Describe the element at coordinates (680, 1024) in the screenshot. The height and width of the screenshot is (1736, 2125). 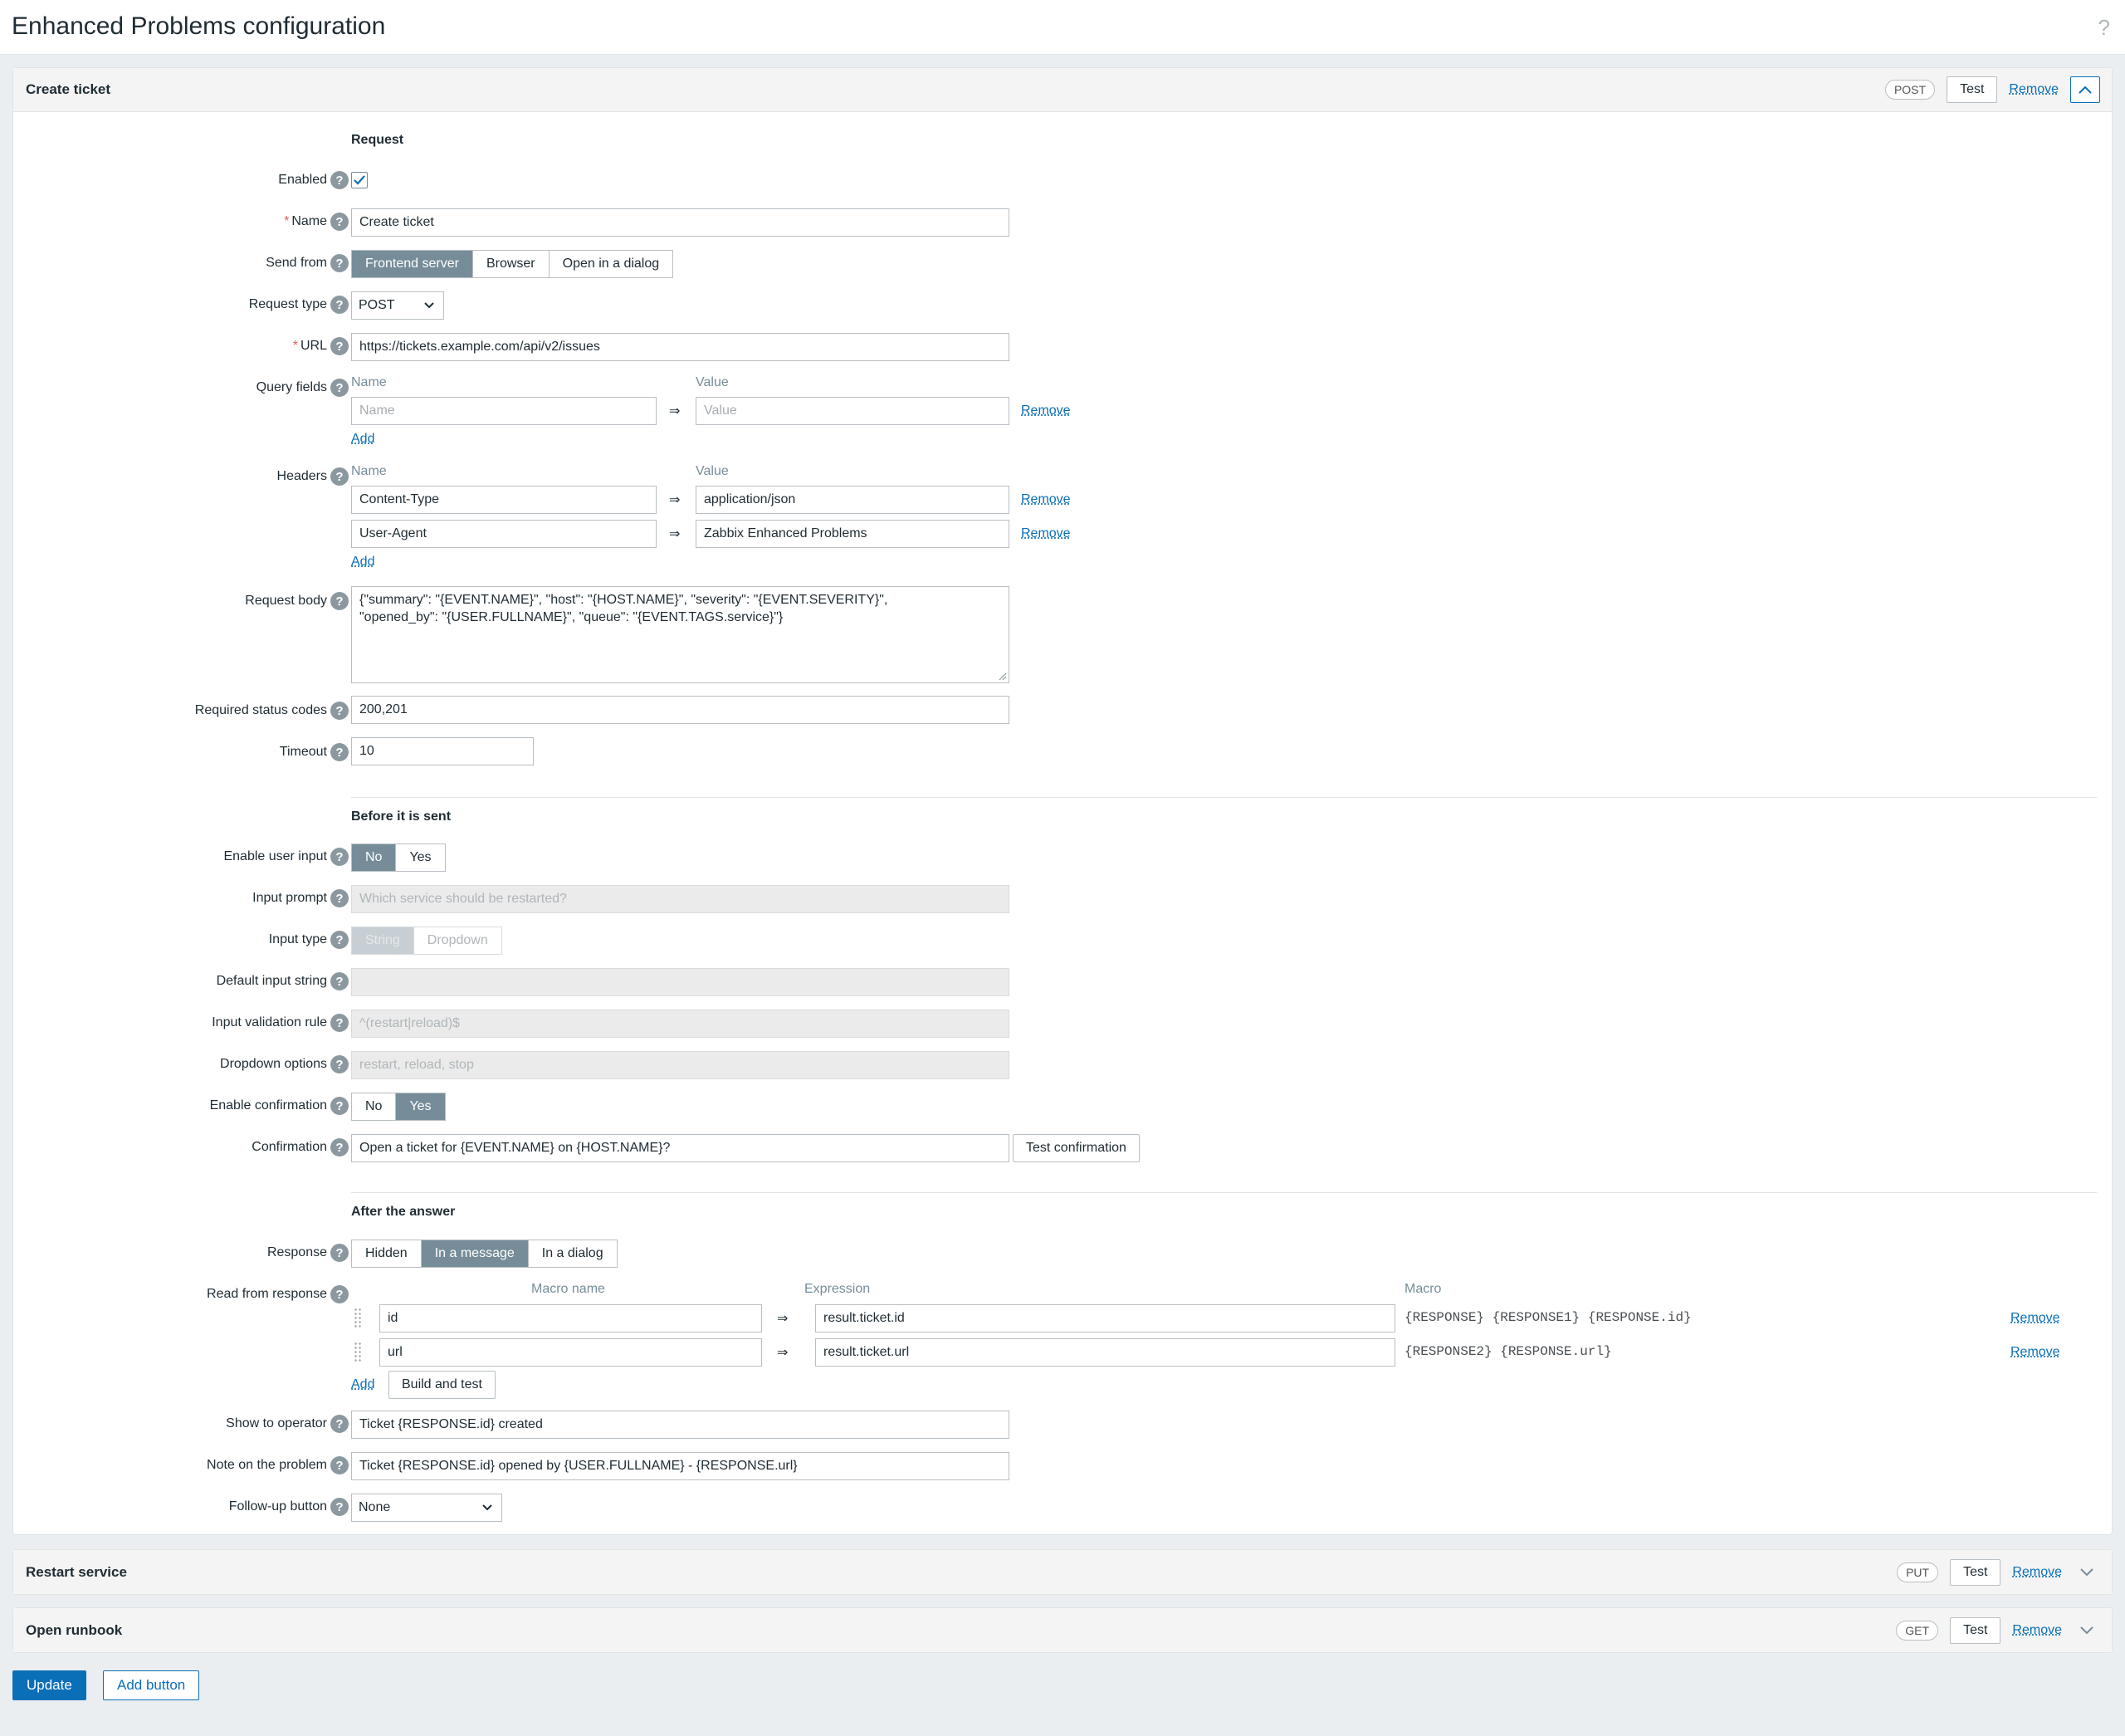
I see `validation-input: ^(restart|reload)$` at that location.